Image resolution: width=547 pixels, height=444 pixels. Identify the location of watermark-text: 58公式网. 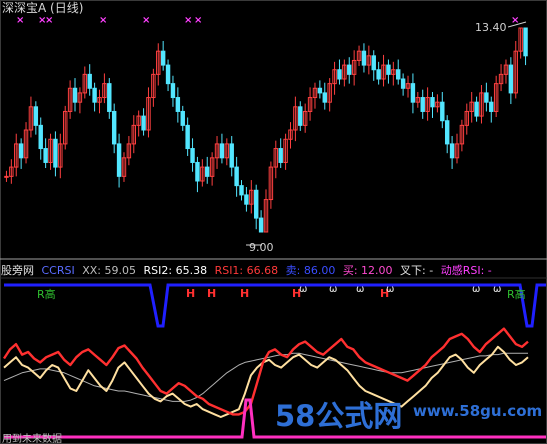
(339, 416).